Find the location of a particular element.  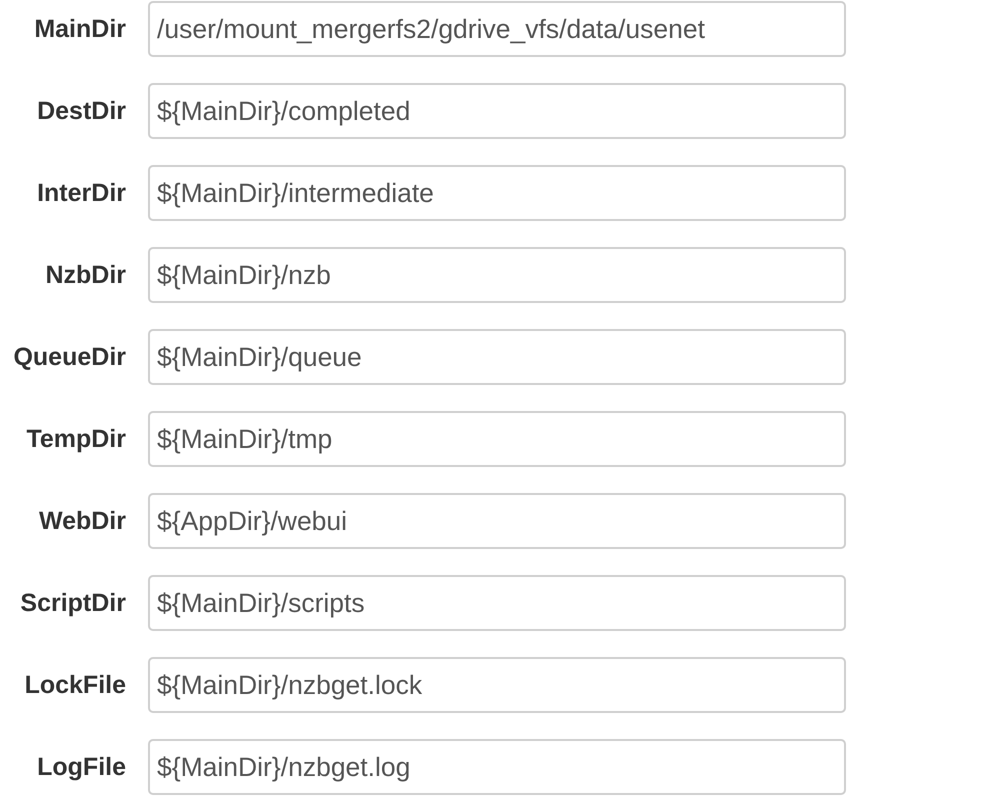

text-field: ${AppDir}/webui is located at coordinates (497, 521).